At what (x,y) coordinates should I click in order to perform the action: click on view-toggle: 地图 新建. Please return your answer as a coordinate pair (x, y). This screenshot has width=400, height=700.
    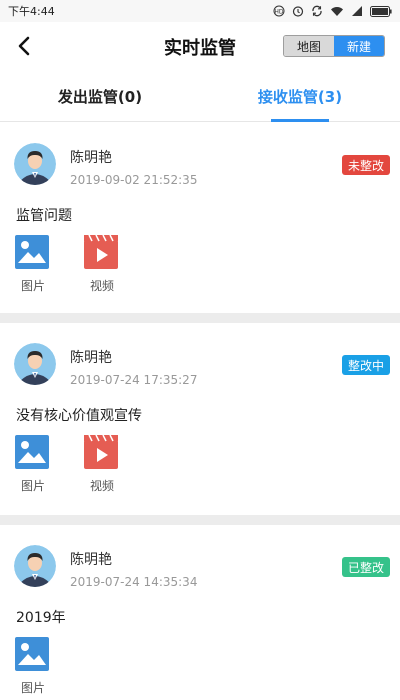
    Looking at the image, I should click on (334, 46).